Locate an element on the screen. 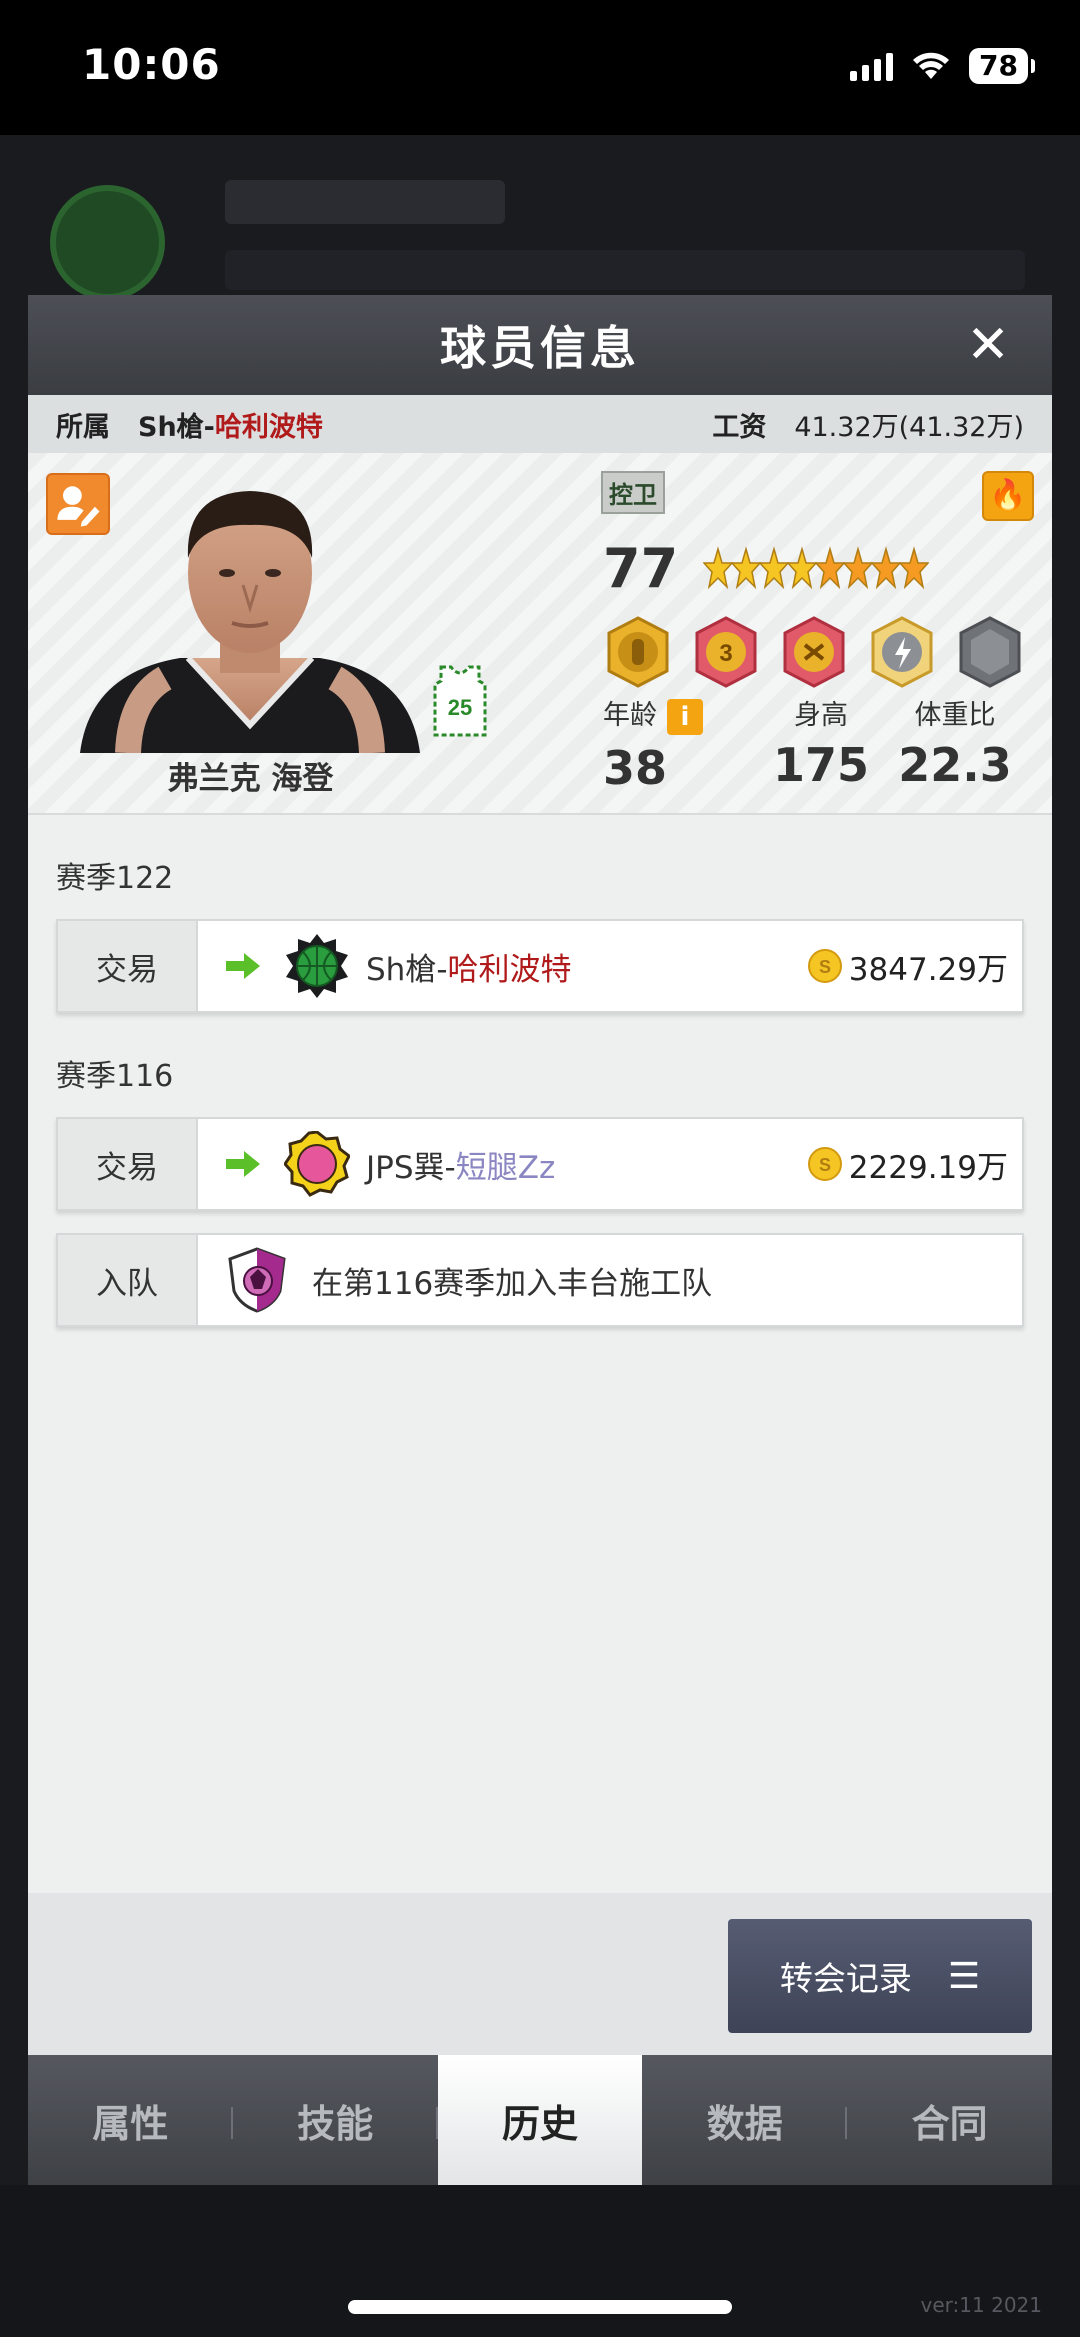 The width and height of the screenshot is (1080, 2337). star-rating is located at coordinates (816, 569).